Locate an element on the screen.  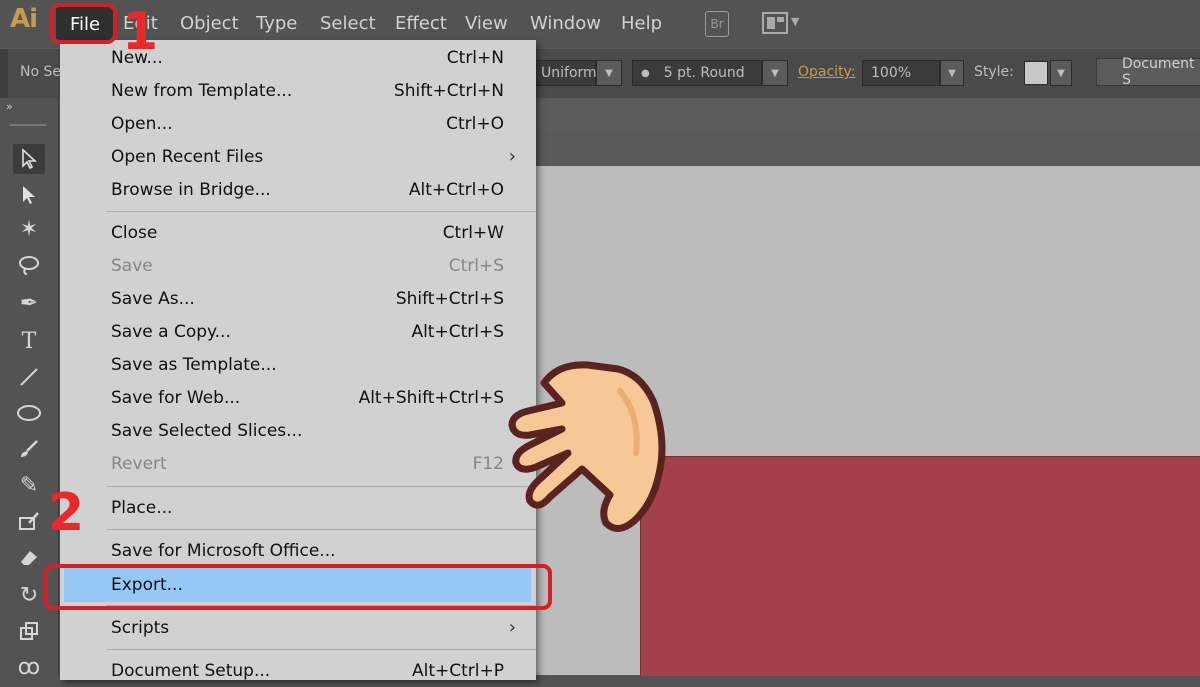
style-label: Style: is located at coordinates (994, 72).